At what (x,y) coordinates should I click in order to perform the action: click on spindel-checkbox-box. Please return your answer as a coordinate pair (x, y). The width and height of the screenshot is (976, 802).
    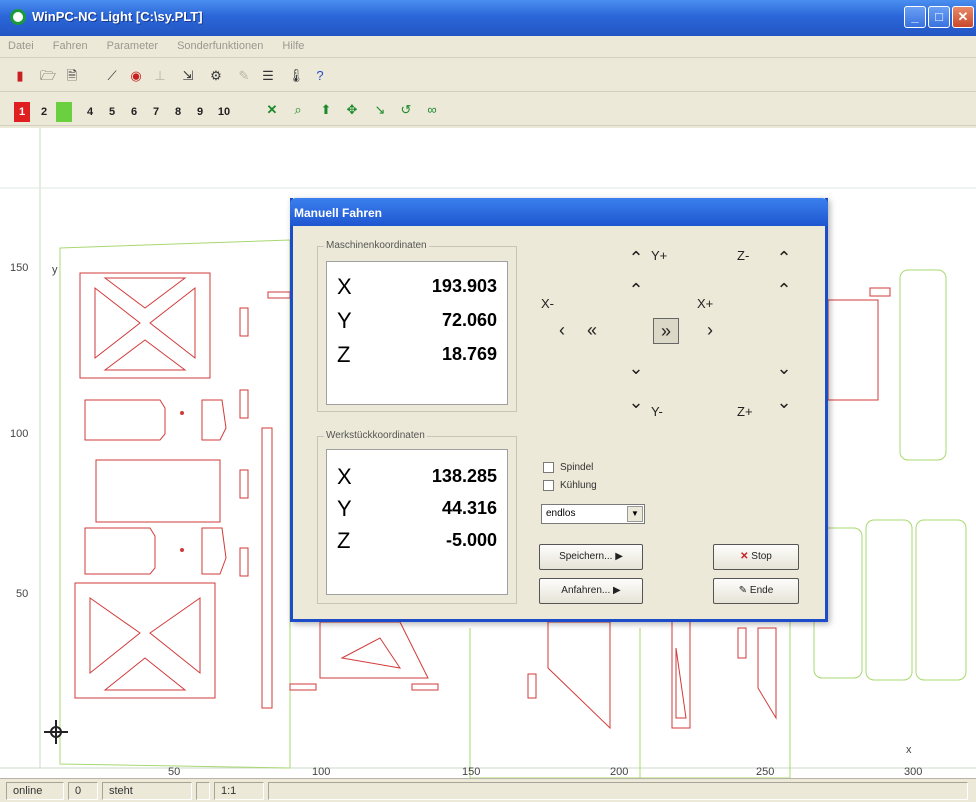
    Looking at the image, I should click on (548, 467).